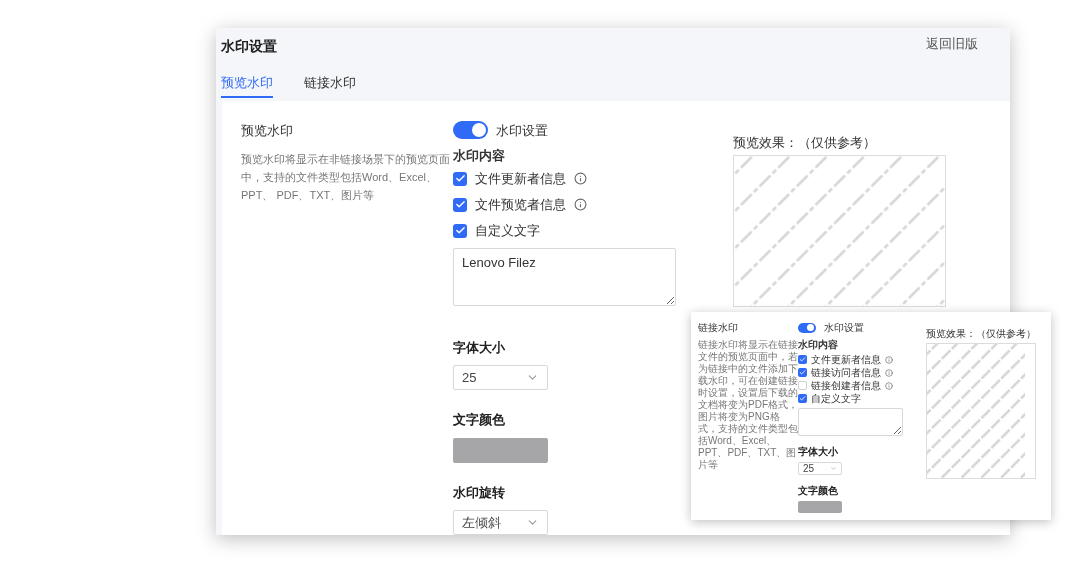  What do you see at coordinates (952, 45) in the screenshot?
I see `back-link: 返回旧版` at bounding box center [952, 45].